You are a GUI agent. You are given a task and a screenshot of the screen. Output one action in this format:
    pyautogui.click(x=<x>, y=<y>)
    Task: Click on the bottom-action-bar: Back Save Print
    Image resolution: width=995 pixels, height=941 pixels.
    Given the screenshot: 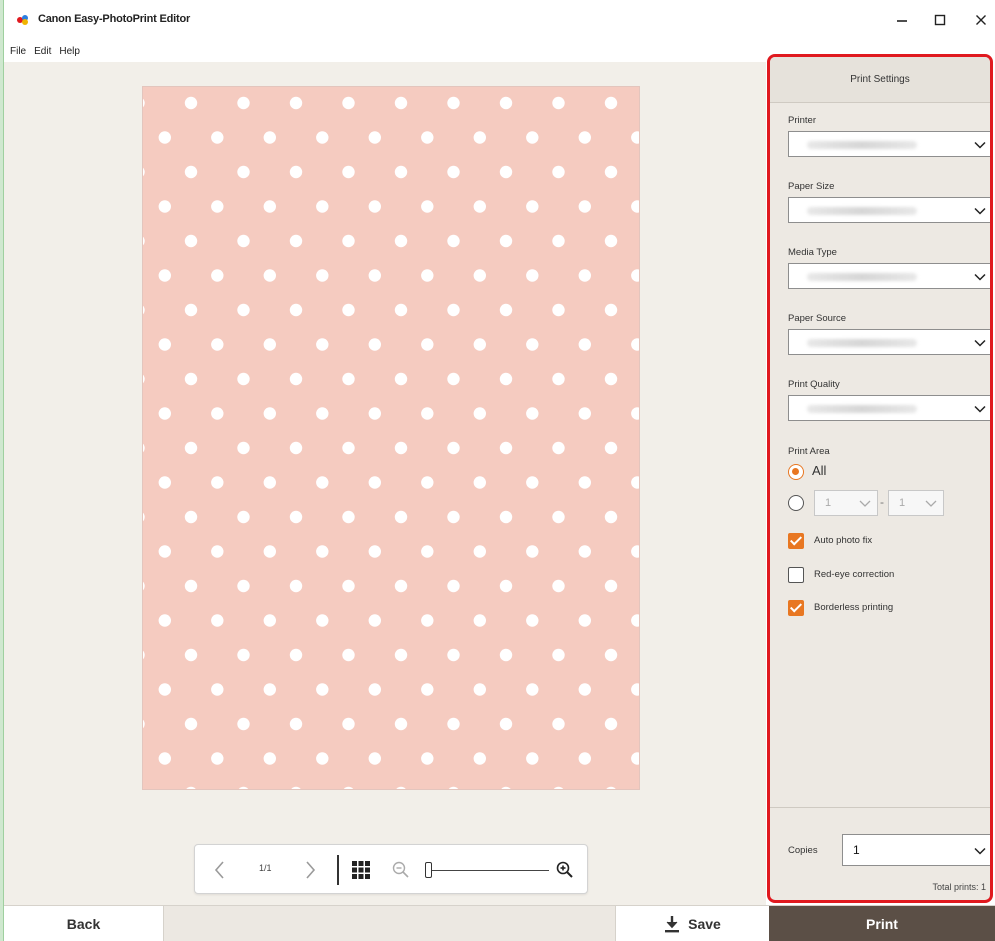 What is the action you would take?
    pyautogui.click(x=499, y=923)
    